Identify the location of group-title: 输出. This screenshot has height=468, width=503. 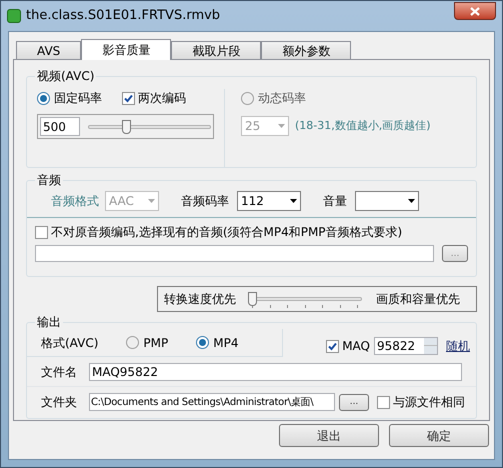
(49, 322).